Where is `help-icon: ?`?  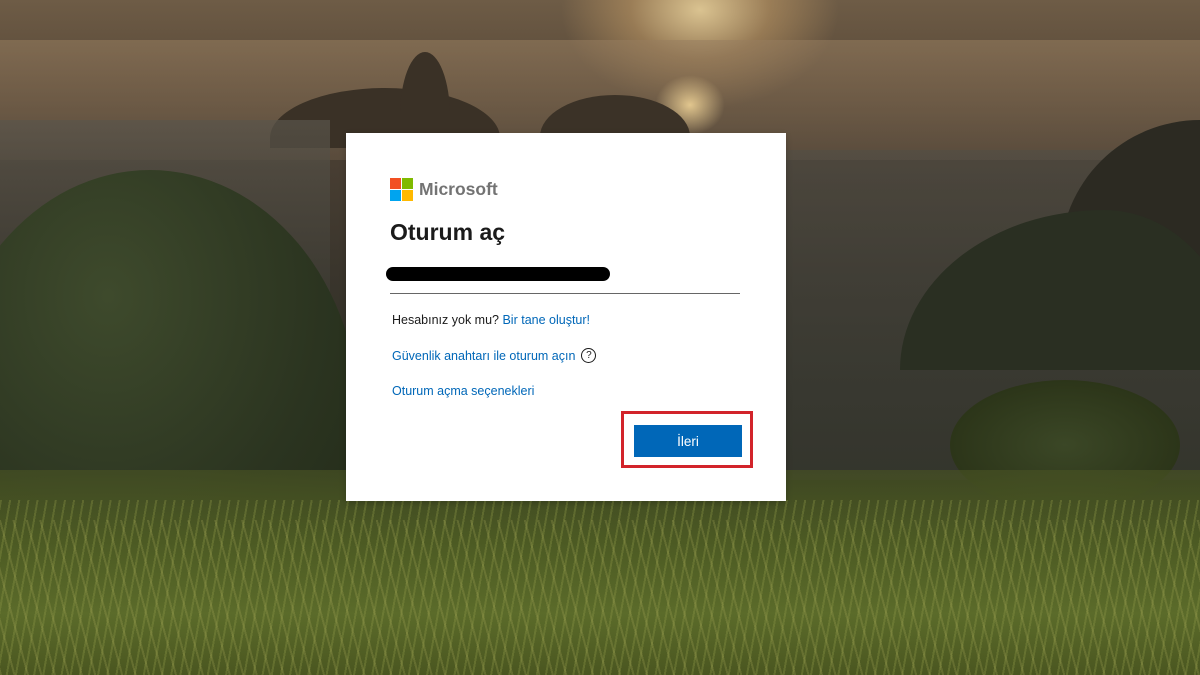
help-icon: ? is located at coordinates (589, 355).